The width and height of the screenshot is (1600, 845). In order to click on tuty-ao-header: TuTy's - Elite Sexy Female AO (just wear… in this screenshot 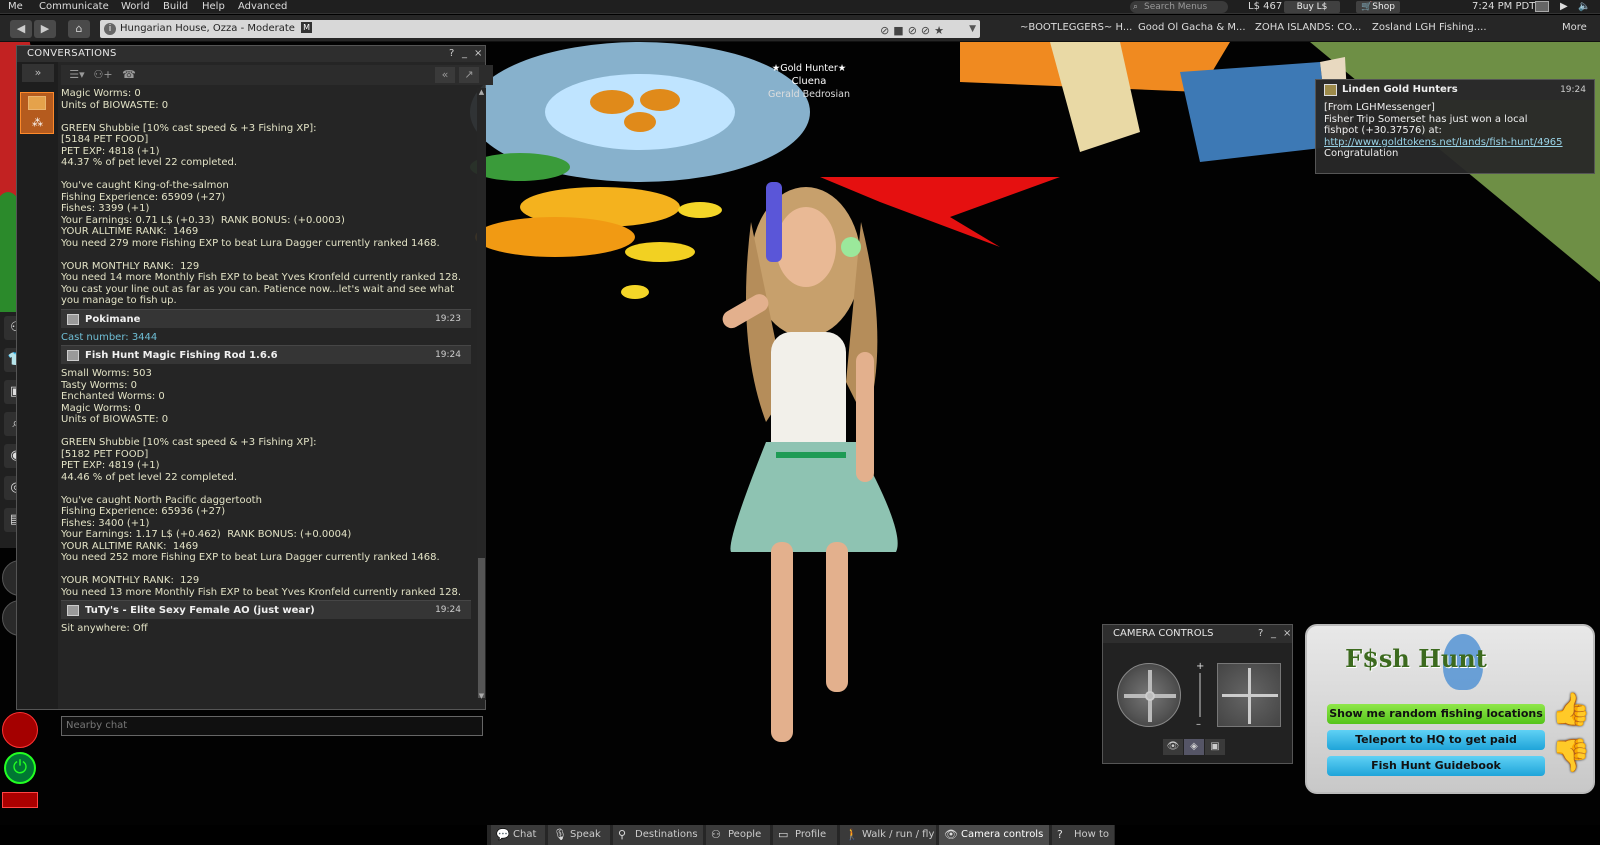, I will do `click(266, 609)`.